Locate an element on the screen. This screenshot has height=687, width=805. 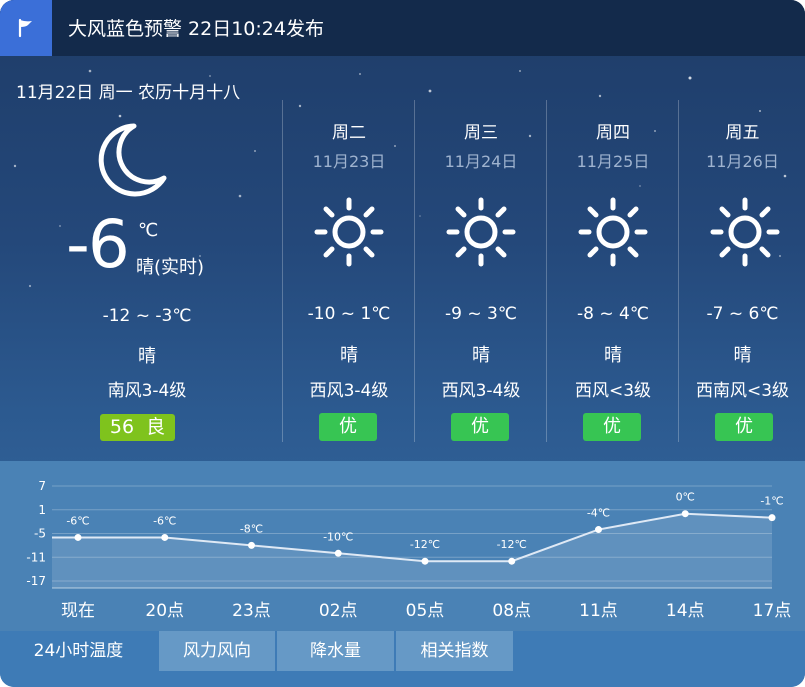
forecast-temp-range: -8 ~ 4℃ is located at coordinates (613, 314).